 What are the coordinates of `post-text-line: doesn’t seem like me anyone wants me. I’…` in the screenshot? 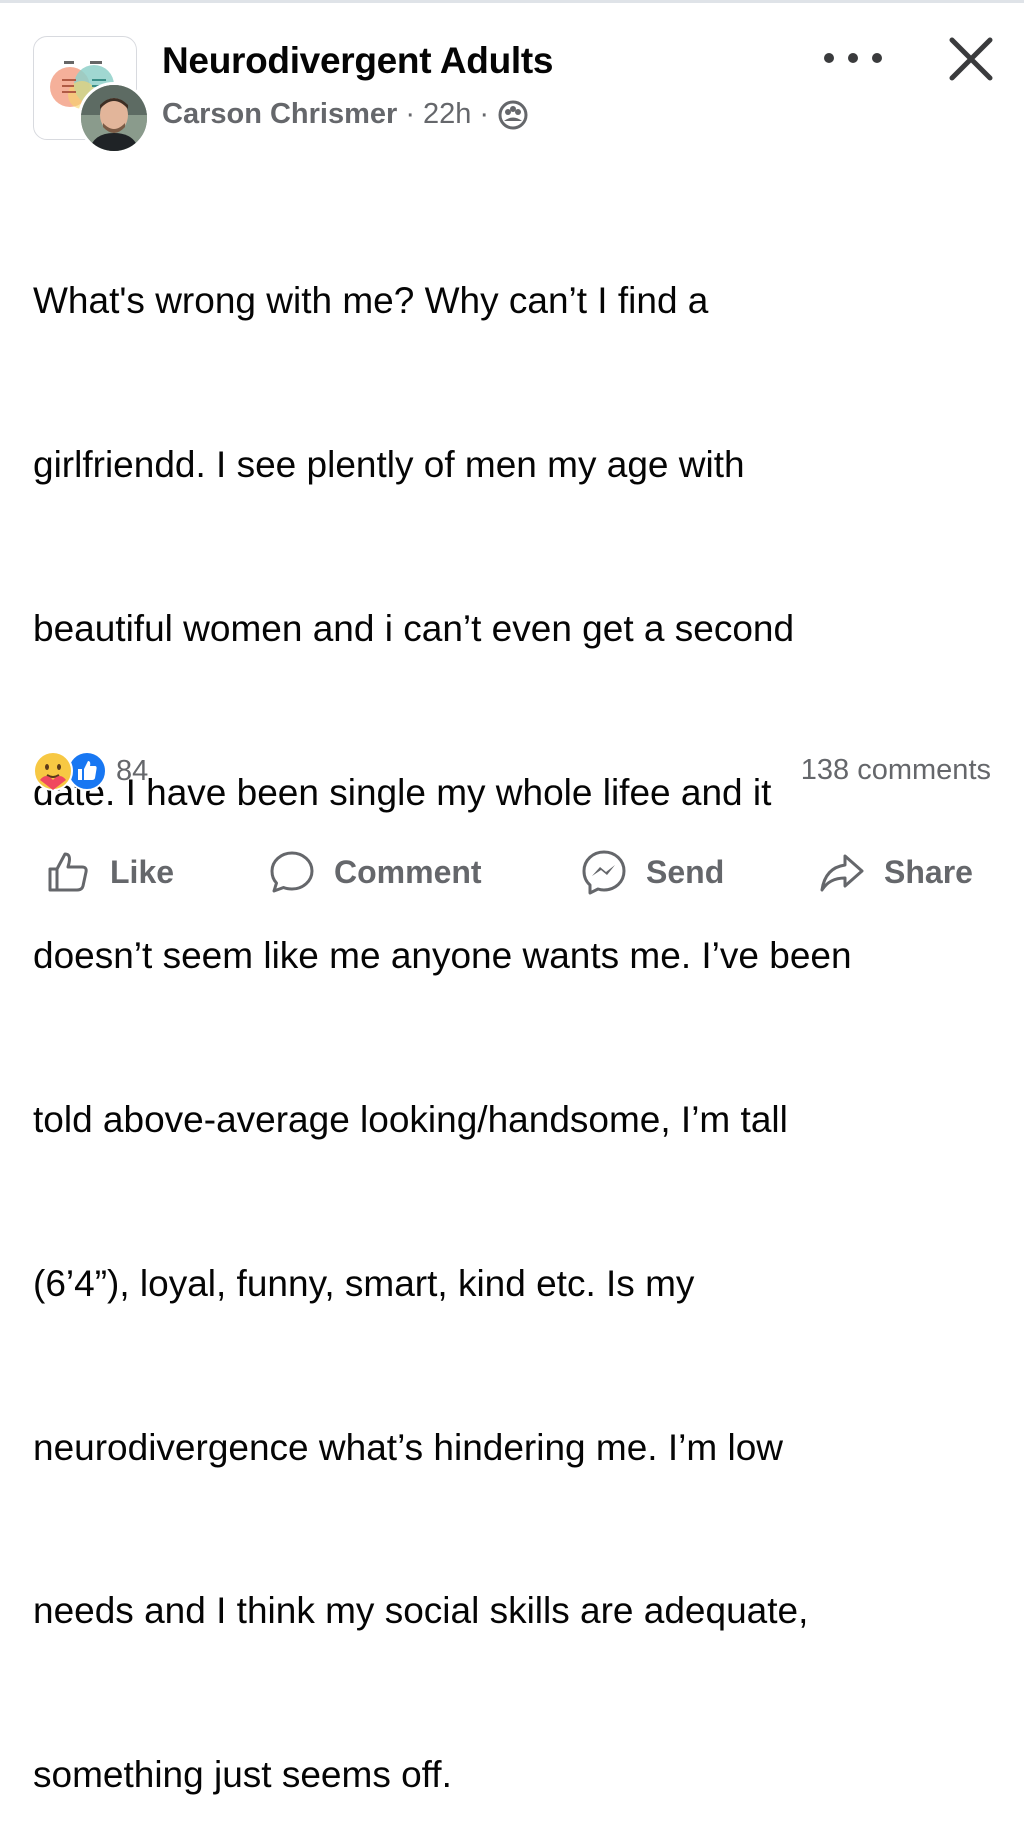 It's located at (442, 956).